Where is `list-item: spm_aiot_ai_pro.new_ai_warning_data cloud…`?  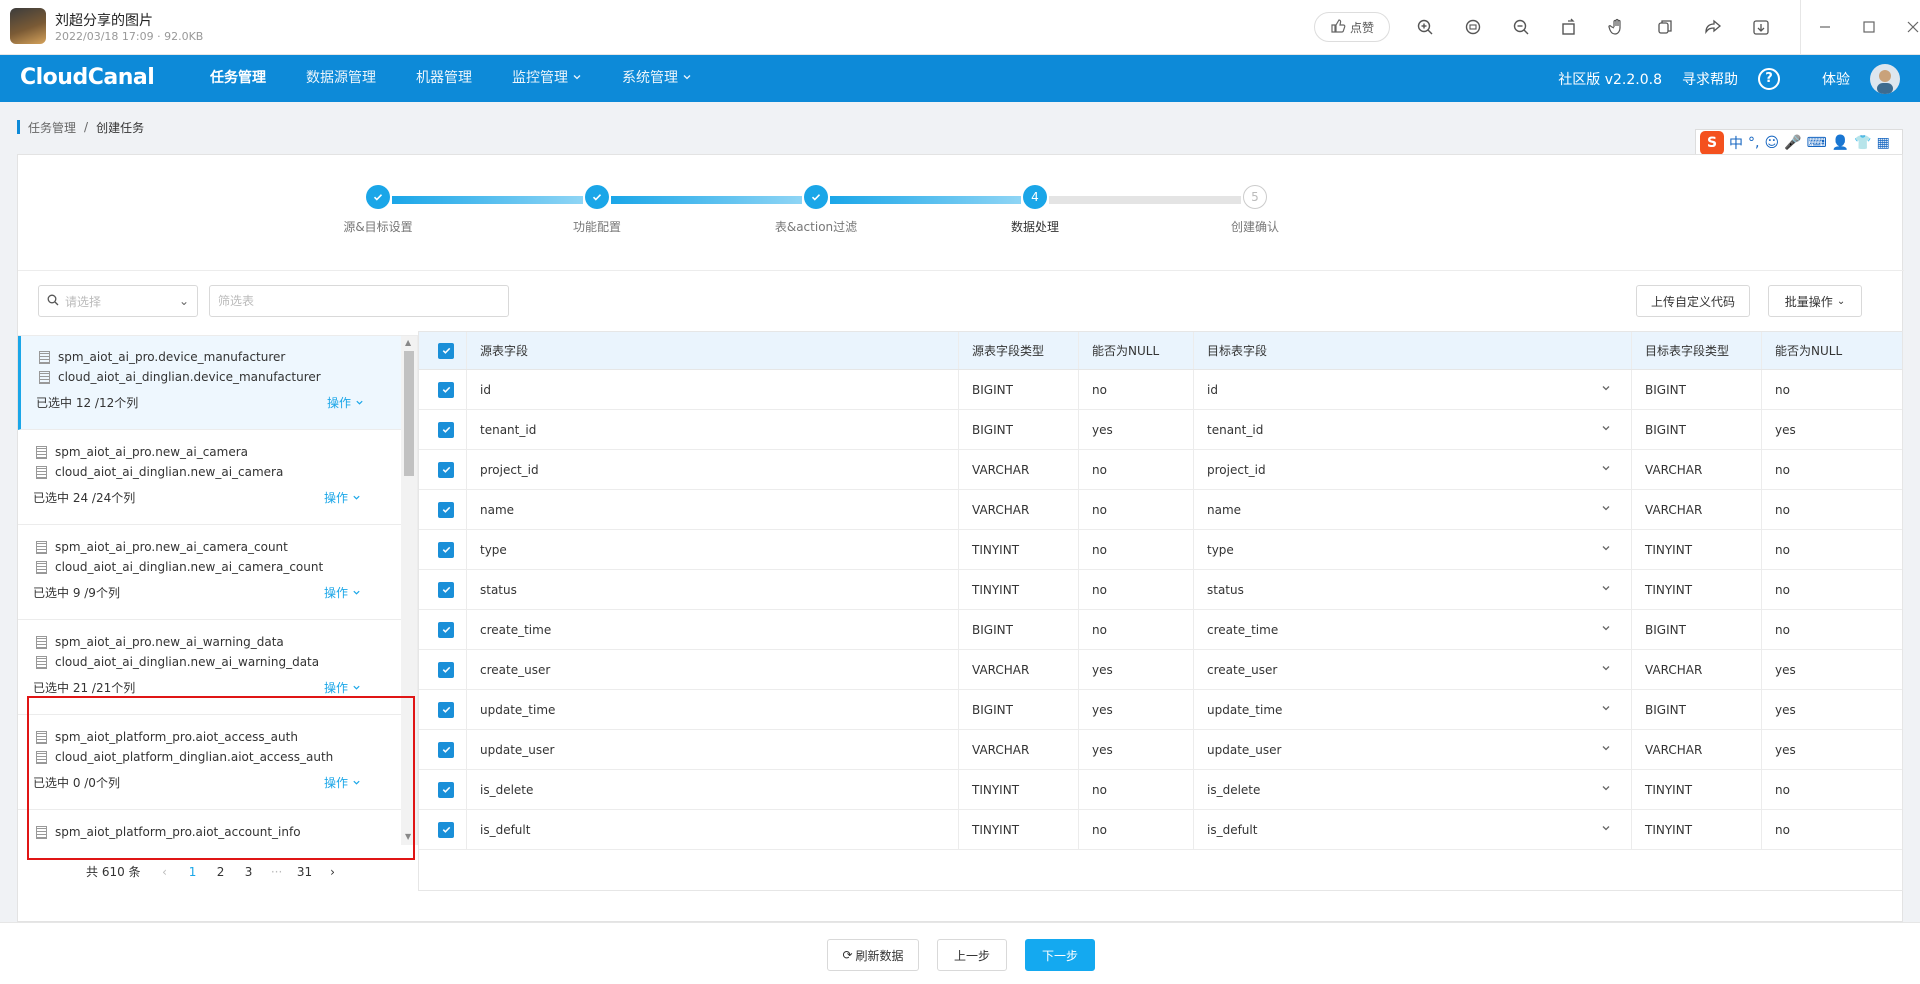 list-item: spm_aiot_ai_pro.new_ai_warning_data cloud… is located at coordinates (209, 668).